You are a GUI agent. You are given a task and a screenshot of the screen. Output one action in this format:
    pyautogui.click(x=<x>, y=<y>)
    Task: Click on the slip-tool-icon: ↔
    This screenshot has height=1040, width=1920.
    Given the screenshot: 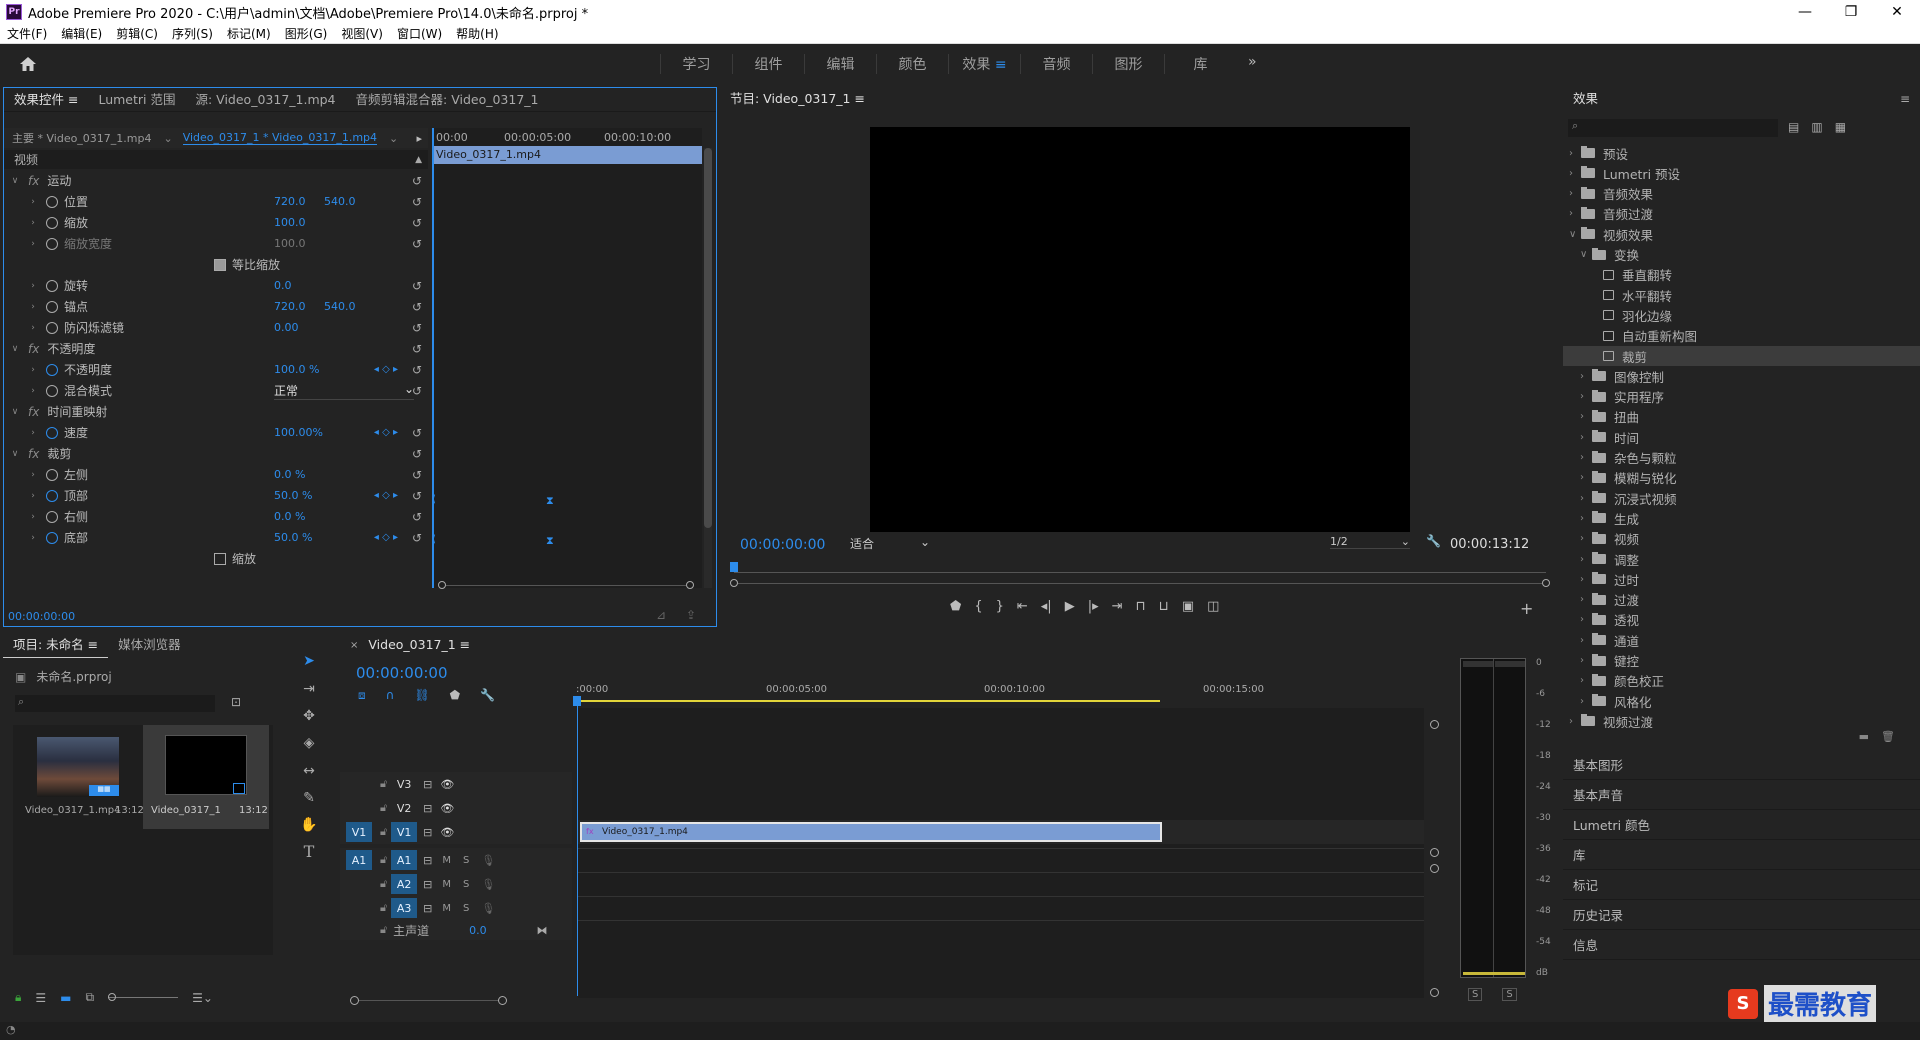 What is the action you would take?
    pyautogui.click(x=309, y=771)
    